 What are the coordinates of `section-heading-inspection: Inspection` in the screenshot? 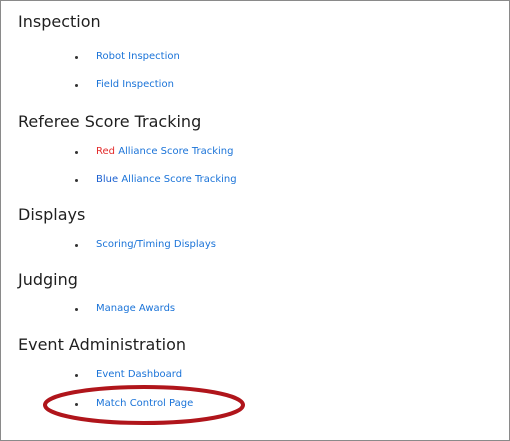 It's located at (59, 21).